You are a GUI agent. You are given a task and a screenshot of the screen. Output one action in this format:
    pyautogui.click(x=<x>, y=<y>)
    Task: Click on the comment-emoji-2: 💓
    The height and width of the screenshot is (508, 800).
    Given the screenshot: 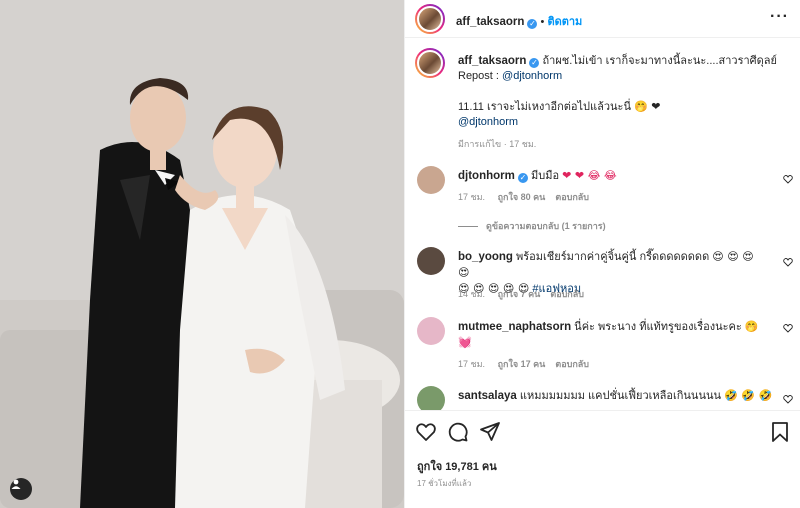 What is the action you would take?
    pyautogui.click(x=465, y=342)
    